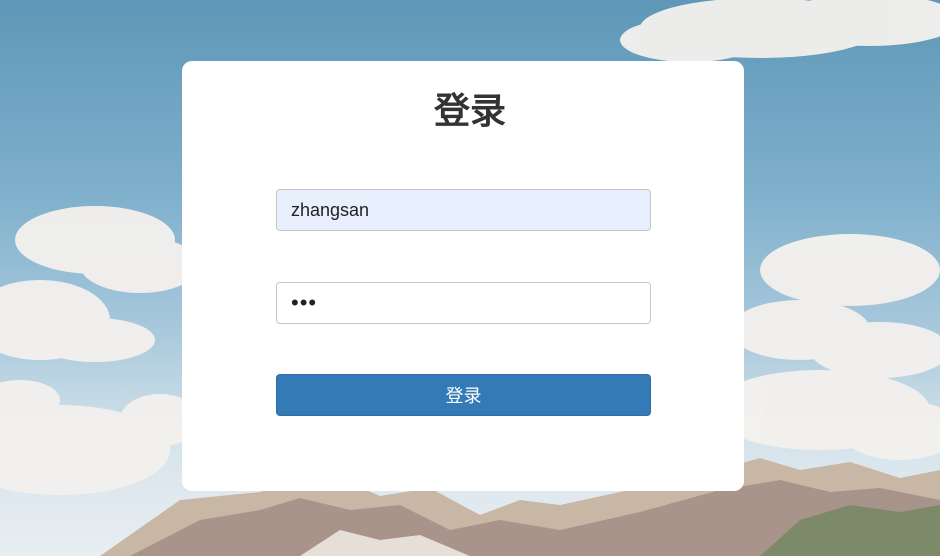  Describe the element at coordinates (469, 111) in the screenshot. I see `page-title: 登录` at that location.